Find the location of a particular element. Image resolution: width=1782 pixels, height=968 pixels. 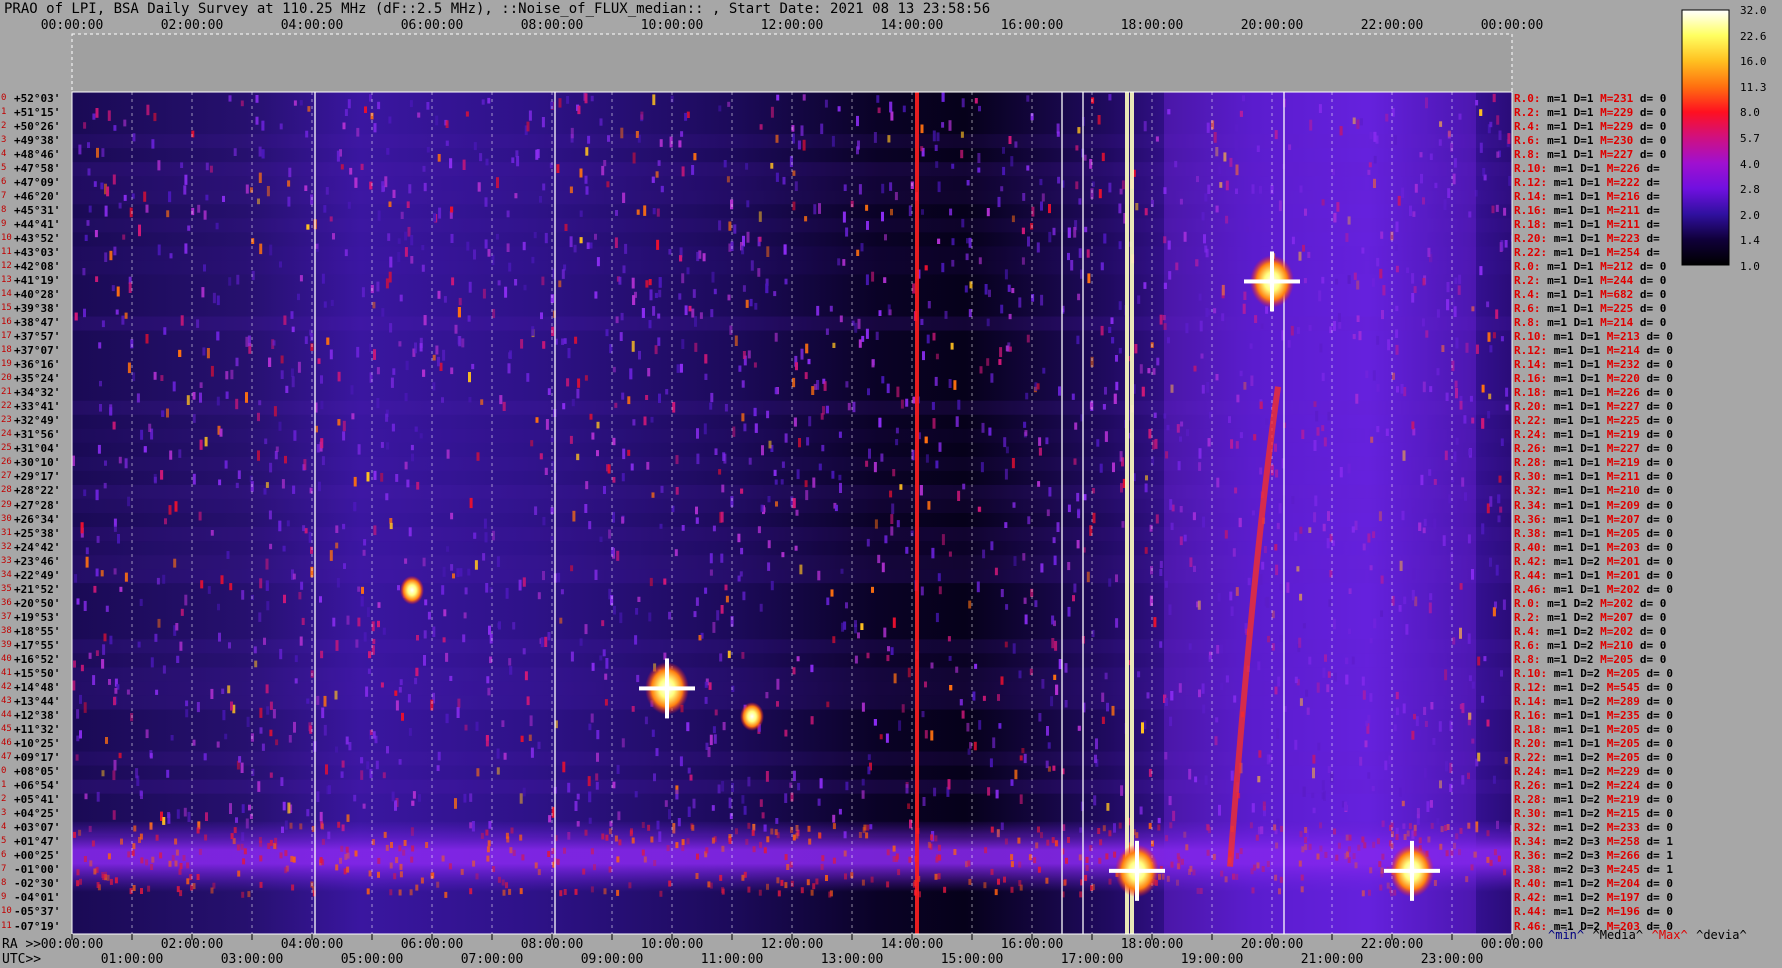

row-index: 8 is located at coordinates (4, 883).